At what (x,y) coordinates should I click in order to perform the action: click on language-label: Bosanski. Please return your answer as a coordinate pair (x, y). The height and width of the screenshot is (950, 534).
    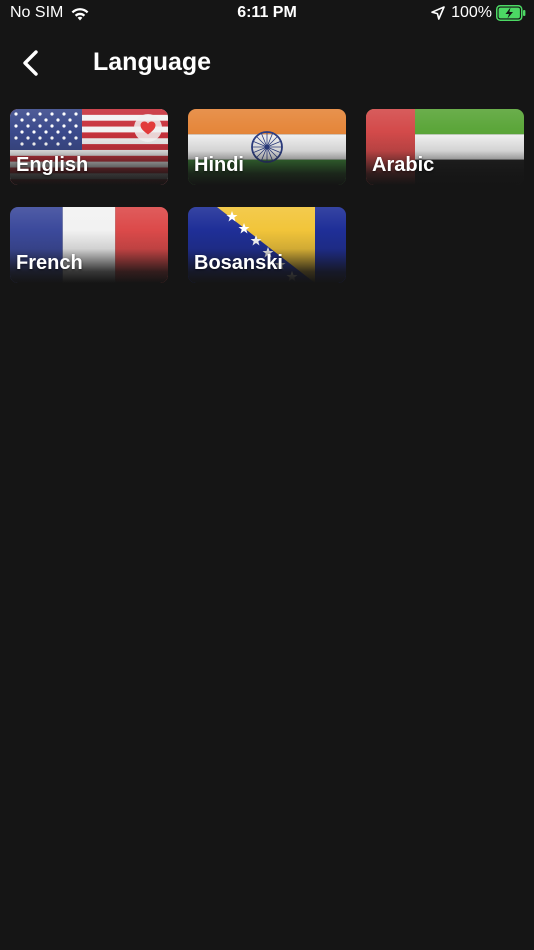
    Looking at the image, I should click on (238, 263).